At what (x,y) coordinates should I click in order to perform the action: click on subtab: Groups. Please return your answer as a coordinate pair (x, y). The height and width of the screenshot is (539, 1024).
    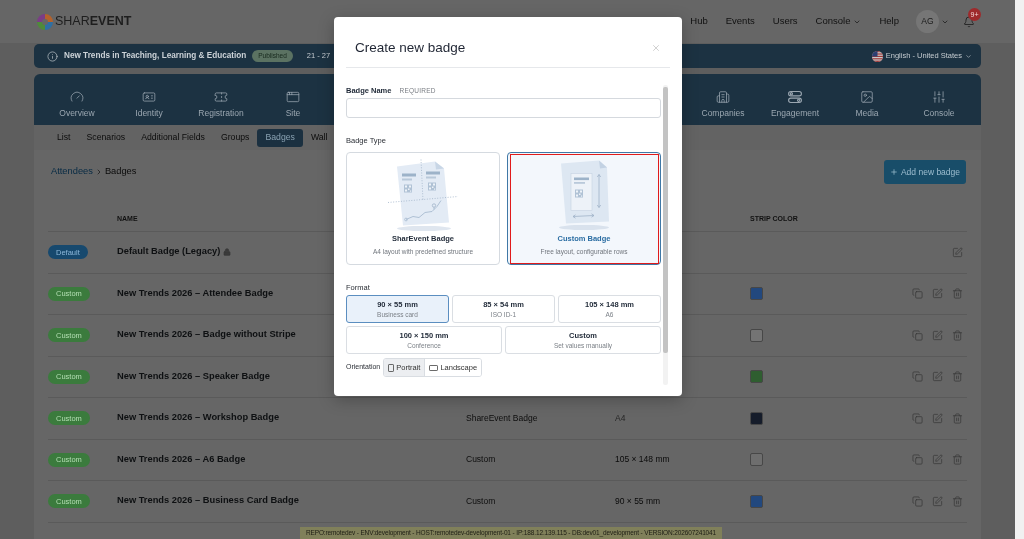
    Looking at the image, I should click on (235, 137).